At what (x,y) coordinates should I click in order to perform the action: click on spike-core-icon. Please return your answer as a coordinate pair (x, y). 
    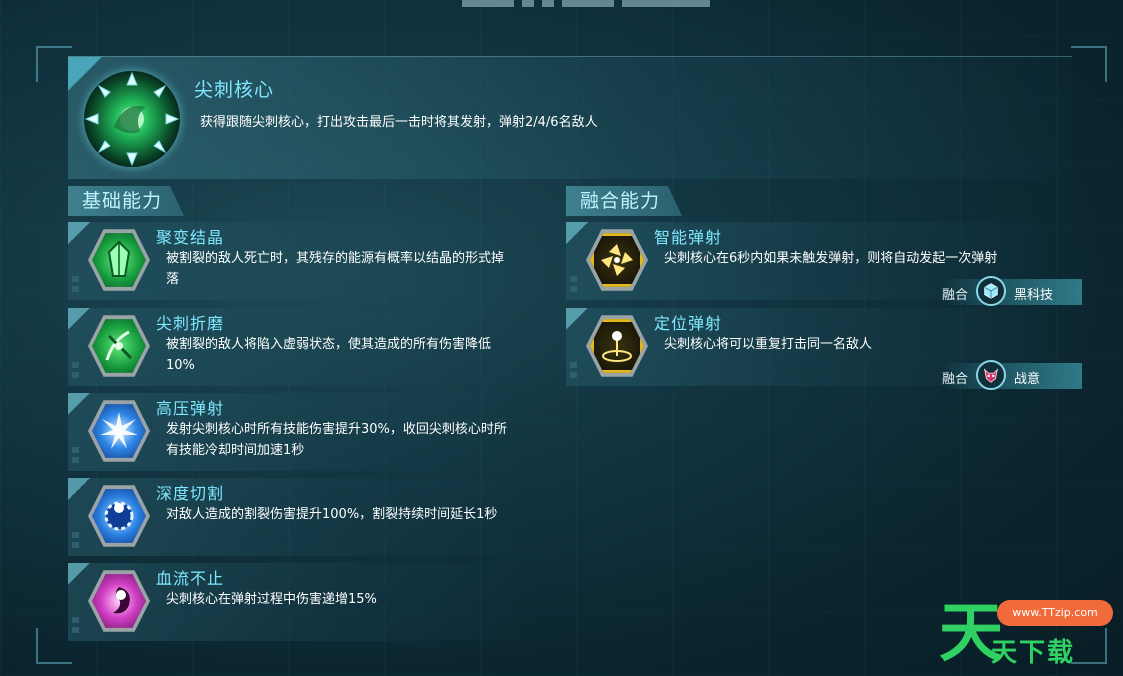
    Looking at the image, I should click on (132, 119).